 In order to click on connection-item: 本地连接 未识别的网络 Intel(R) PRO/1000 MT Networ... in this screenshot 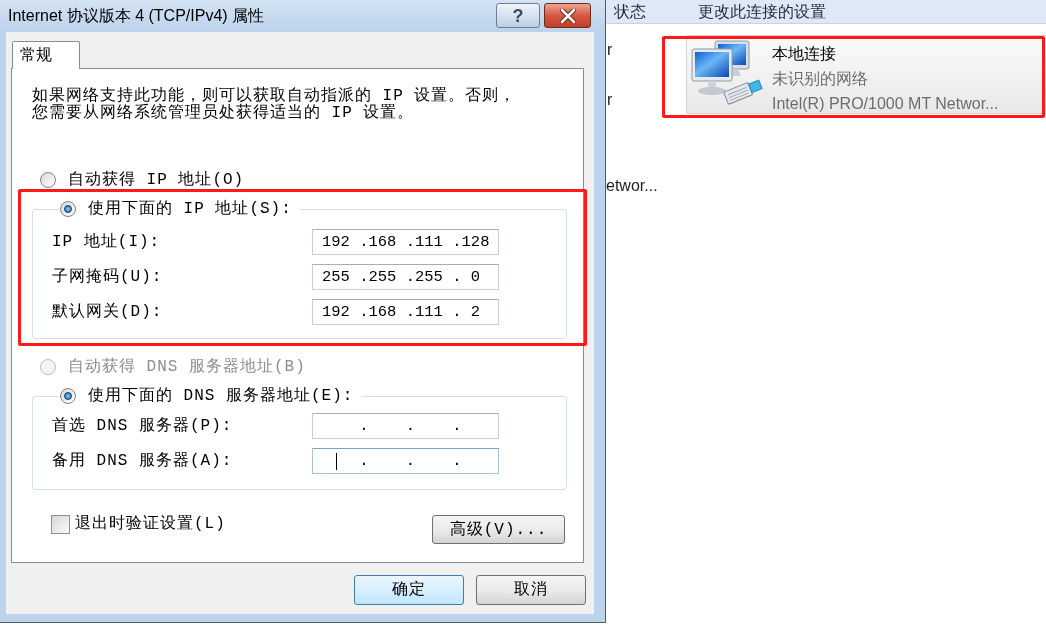, I will do `click(866, 74)`.